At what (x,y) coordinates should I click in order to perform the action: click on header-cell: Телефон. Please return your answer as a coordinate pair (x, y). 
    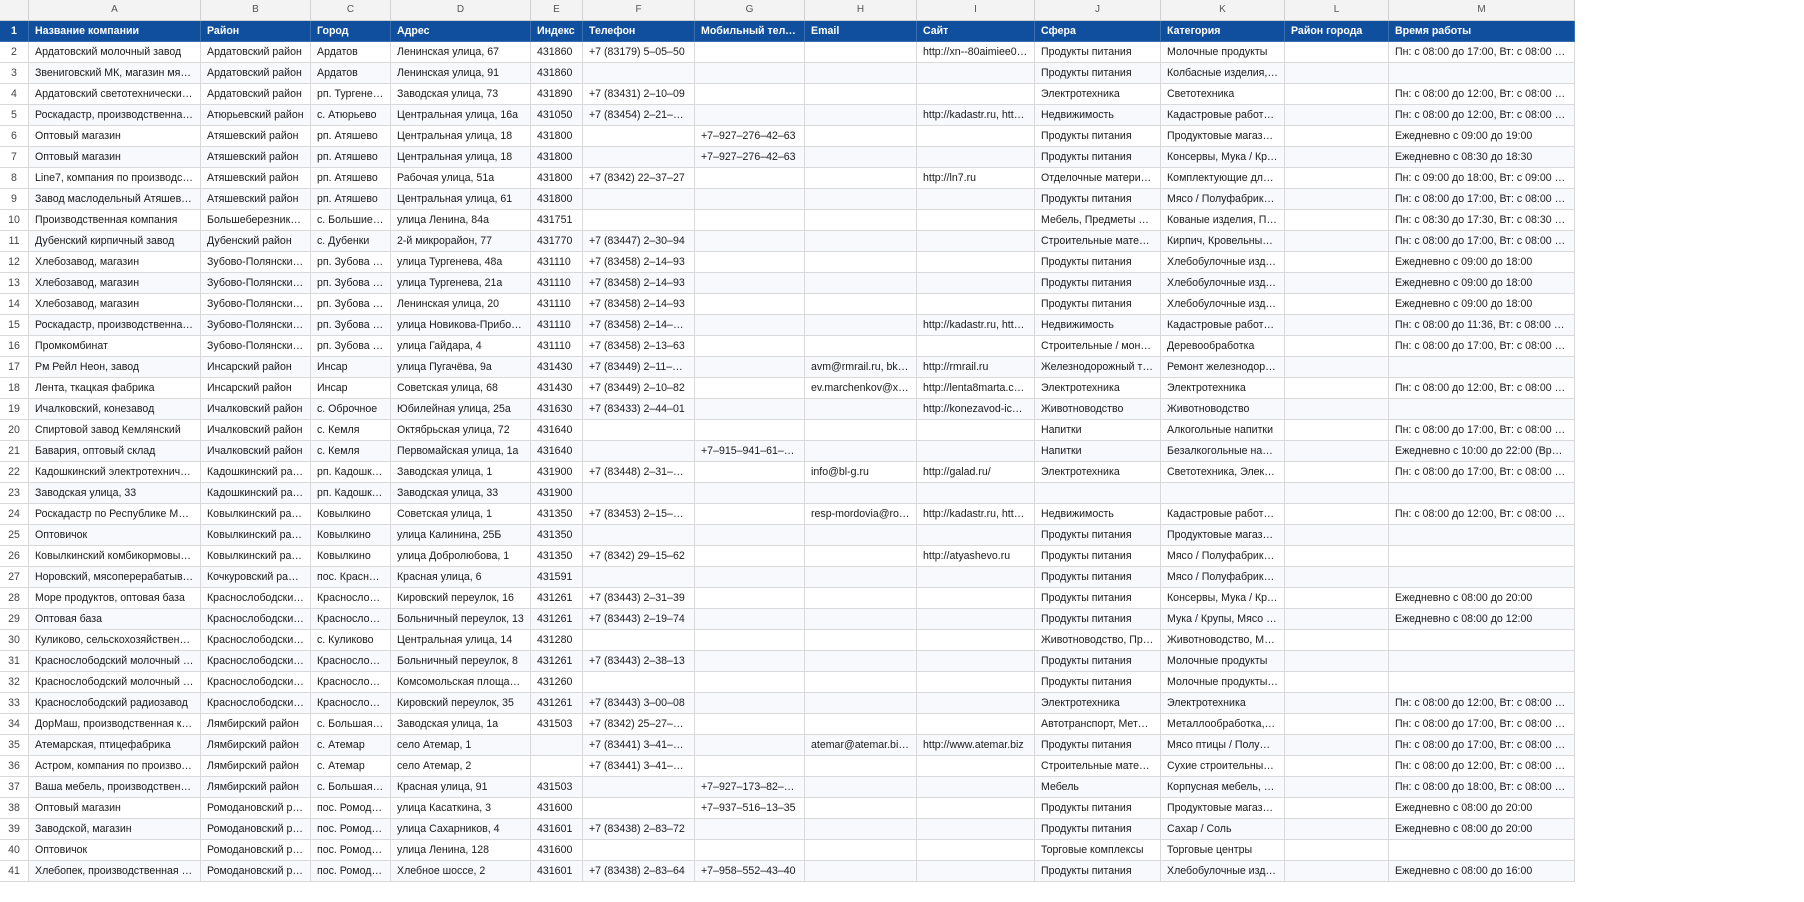
    Looking at the image, I should click on (639, 31).